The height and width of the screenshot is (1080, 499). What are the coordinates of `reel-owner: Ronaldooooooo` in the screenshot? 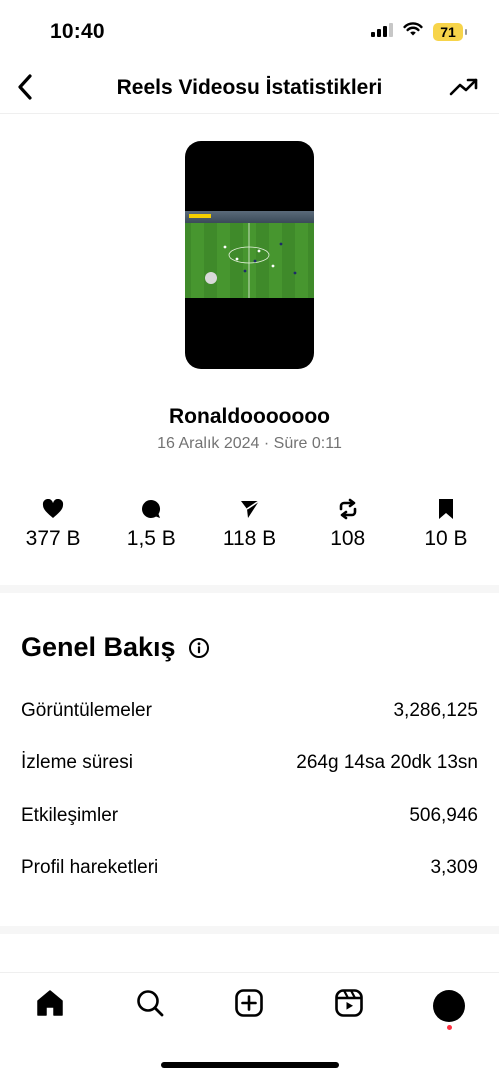 It's located at (249, 417).